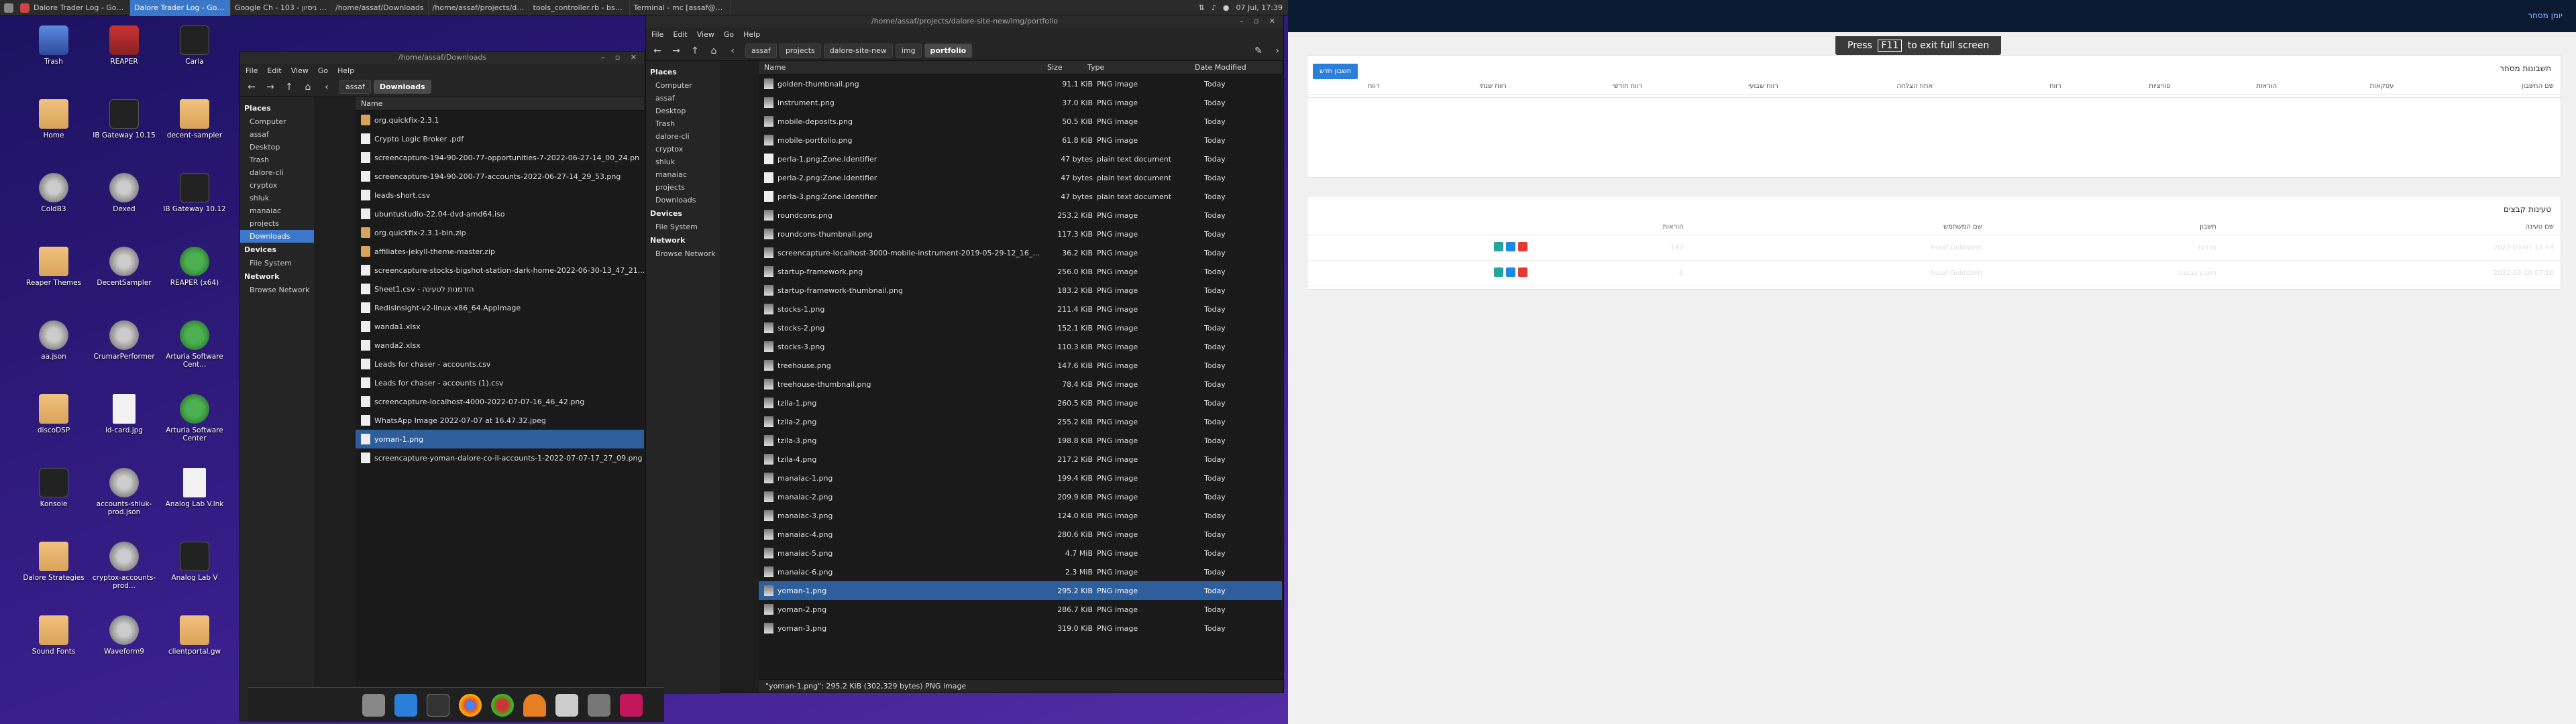 Image resolution: width=2576 pixels, height=724 pixels. What do you see at coordinates (194, 119) in the screenshot?
I see `desktop-icon: decent-sampler` at bounding box center [194, 119].